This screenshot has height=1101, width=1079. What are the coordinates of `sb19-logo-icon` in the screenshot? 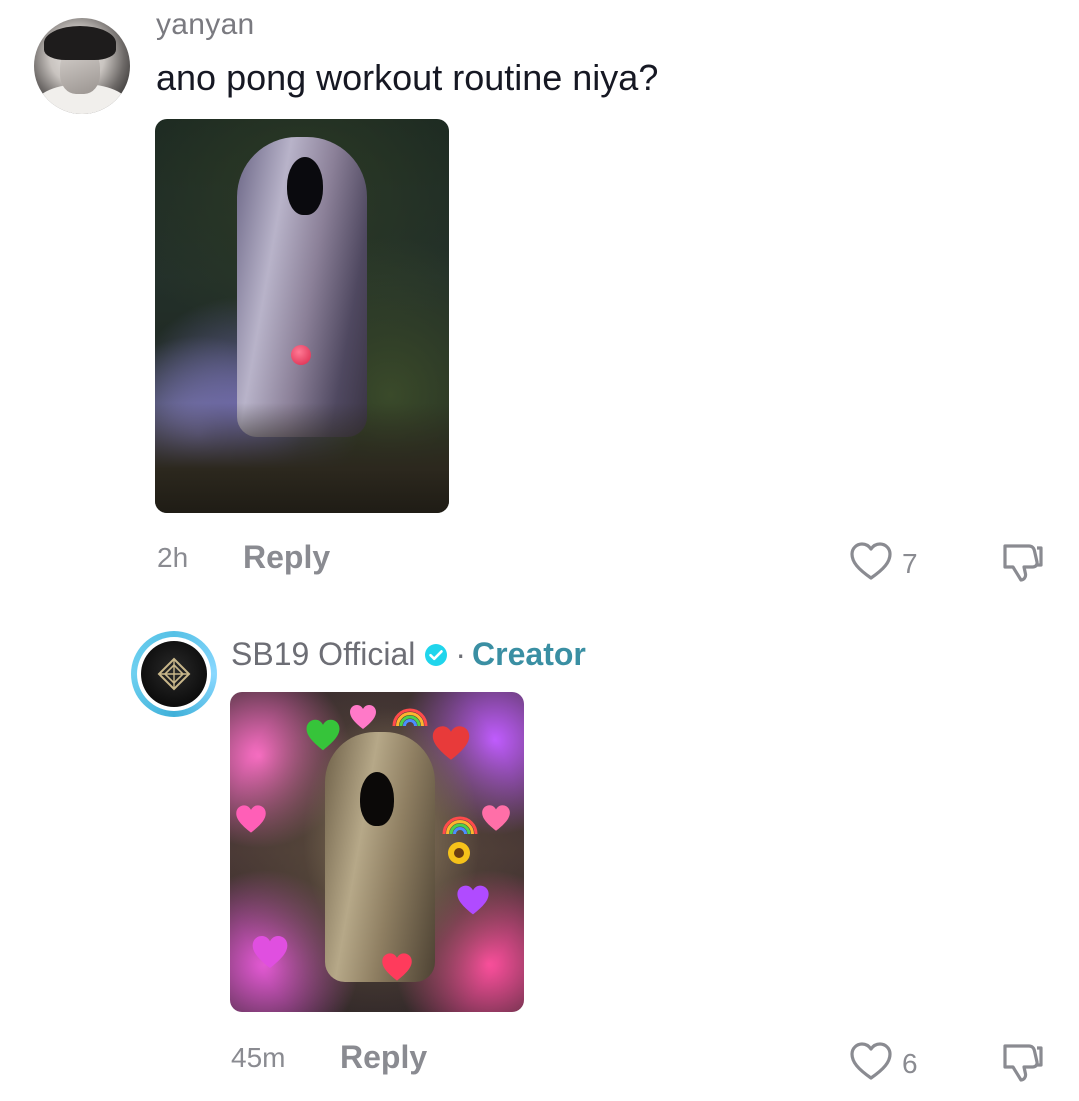 It's located at (174, 674).